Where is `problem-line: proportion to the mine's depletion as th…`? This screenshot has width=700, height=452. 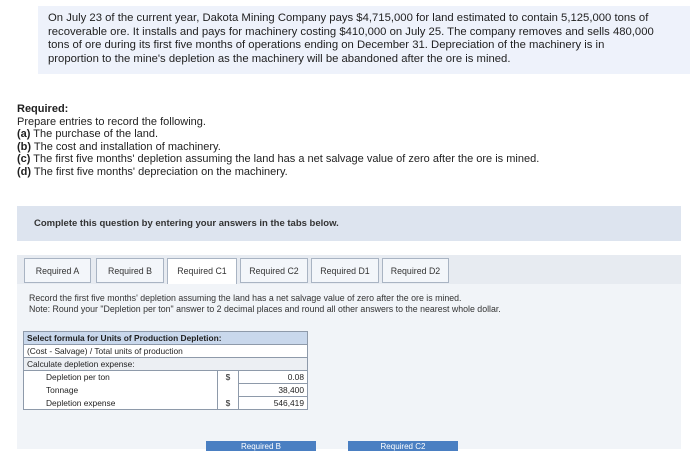 problem-line: proportion to the mine's depletion as th… is located at coordinates (279, 58).